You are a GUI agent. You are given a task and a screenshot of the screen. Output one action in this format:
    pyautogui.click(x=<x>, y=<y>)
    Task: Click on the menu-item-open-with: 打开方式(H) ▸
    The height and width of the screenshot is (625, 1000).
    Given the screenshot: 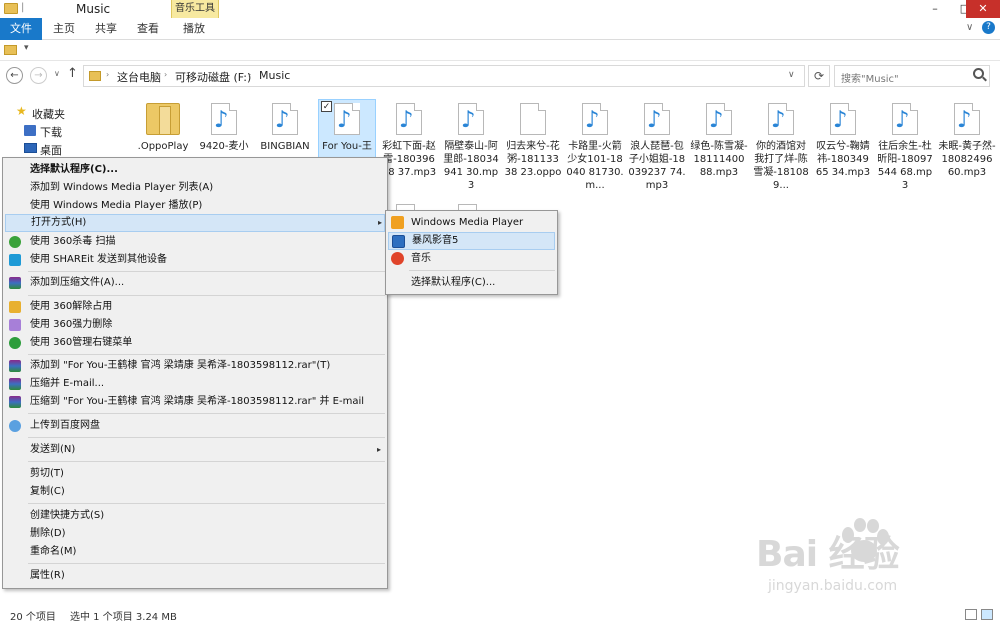 What is the action you would take?
    pyautogui.click(x=195, y=223)
    